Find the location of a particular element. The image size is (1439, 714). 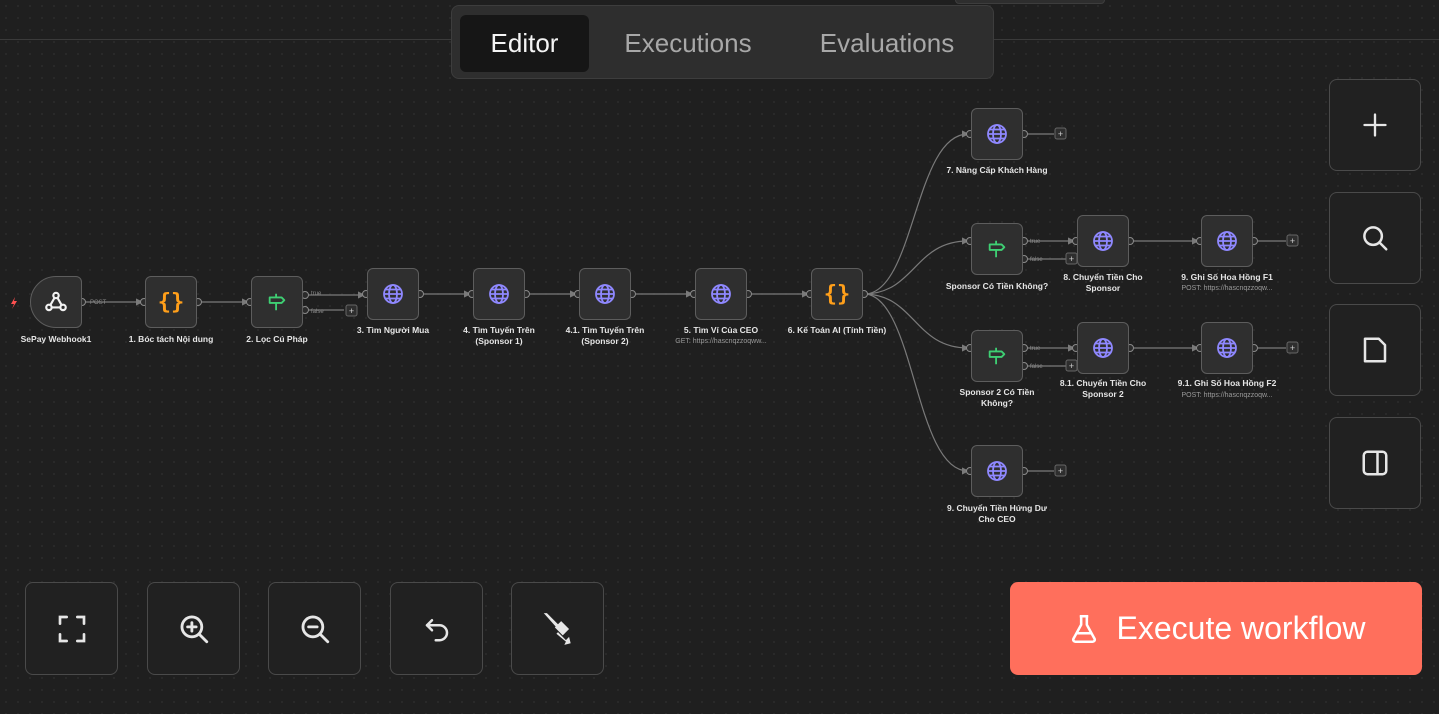

sticky-note-icon is located at coordinates (1375, 350).